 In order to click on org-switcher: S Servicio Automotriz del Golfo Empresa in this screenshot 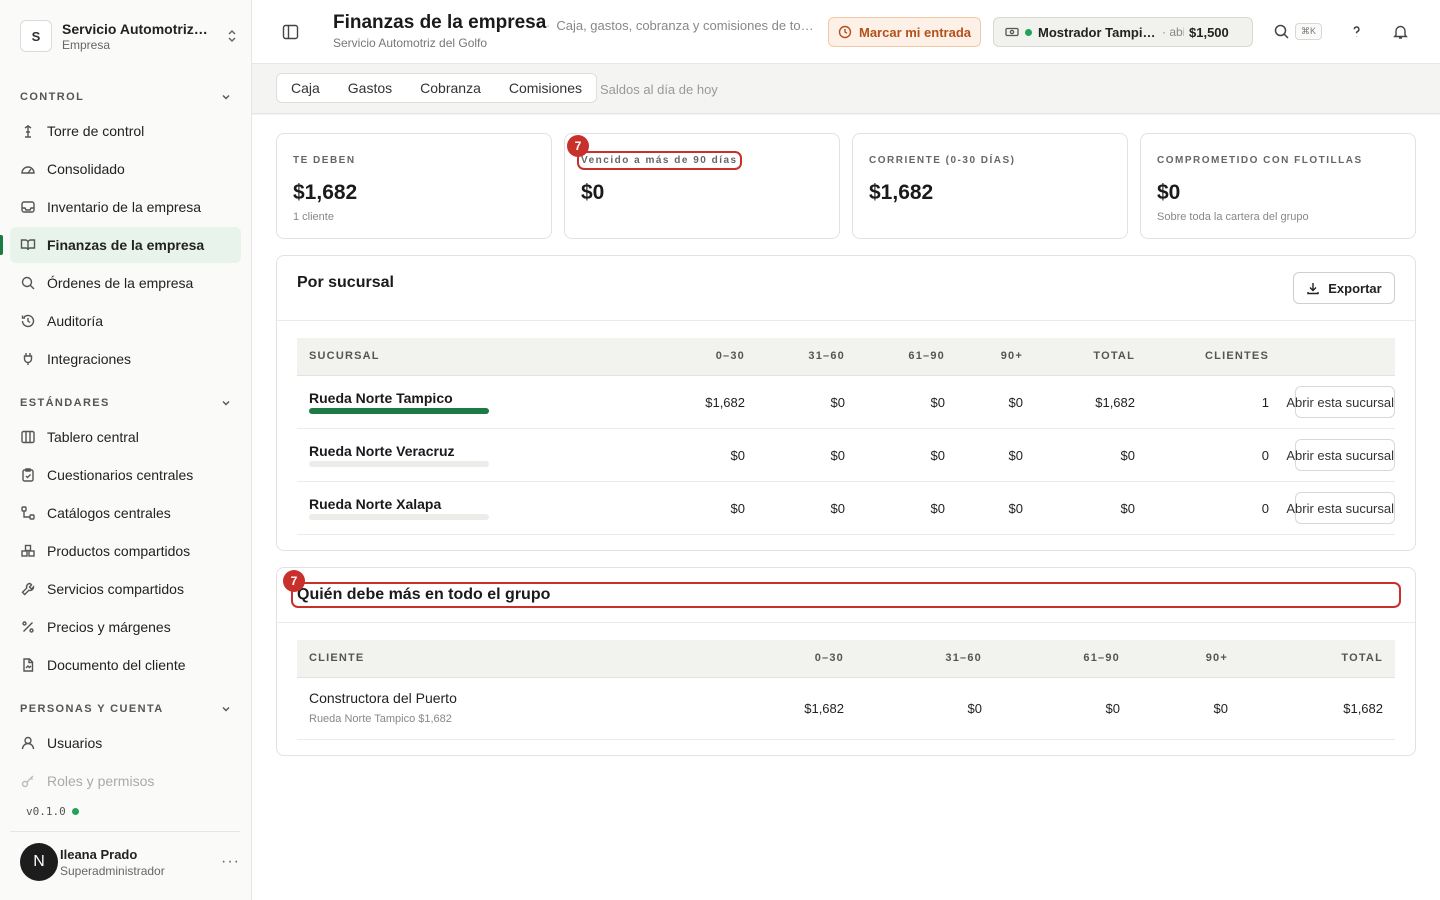, I will do `click(130, 36)`.